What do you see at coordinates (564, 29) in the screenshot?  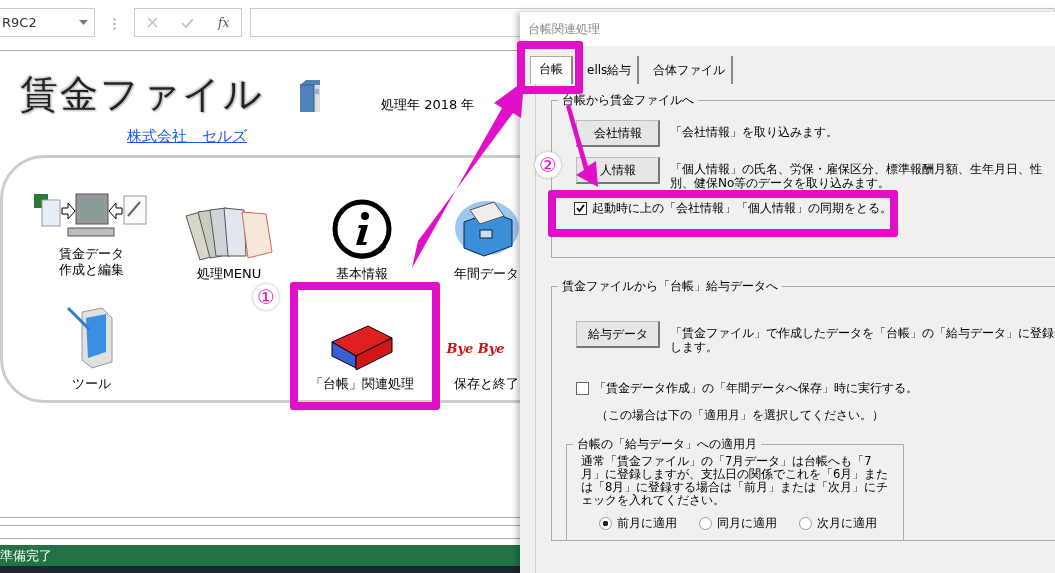 I see `dialog-title: 台帳関連処理` at bounding box center [564, 29].